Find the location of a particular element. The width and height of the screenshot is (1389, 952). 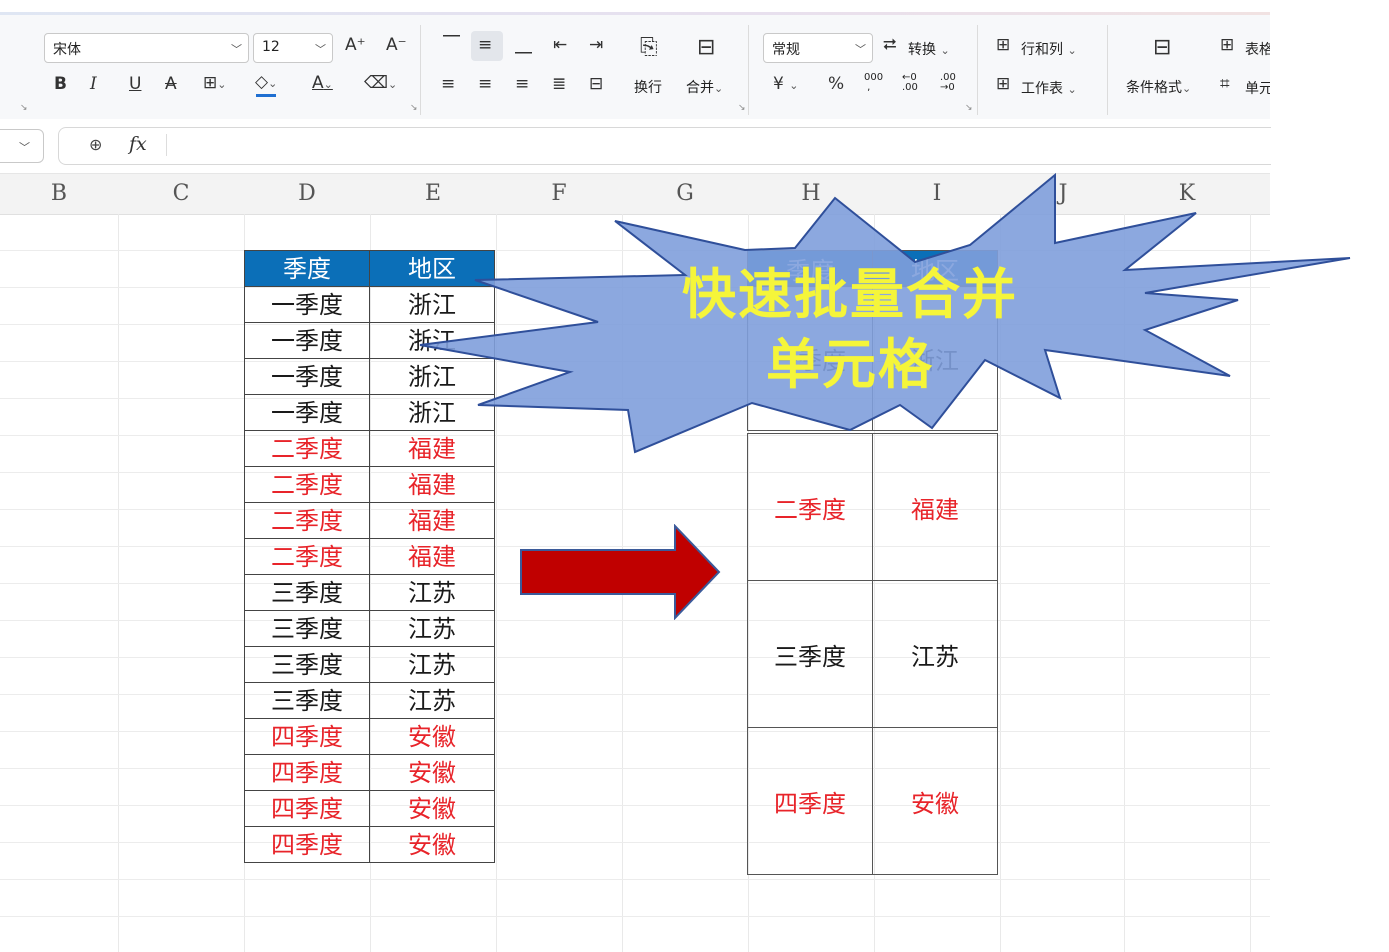

callout-title-line2: 单元格 is located at coordinates (850, 364).